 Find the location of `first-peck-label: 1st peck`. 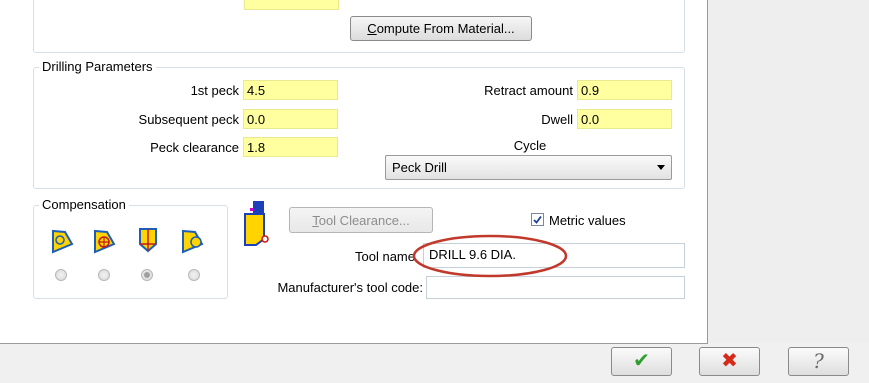

first-peck-label: 1st peck is located at coordinates (214, 90).